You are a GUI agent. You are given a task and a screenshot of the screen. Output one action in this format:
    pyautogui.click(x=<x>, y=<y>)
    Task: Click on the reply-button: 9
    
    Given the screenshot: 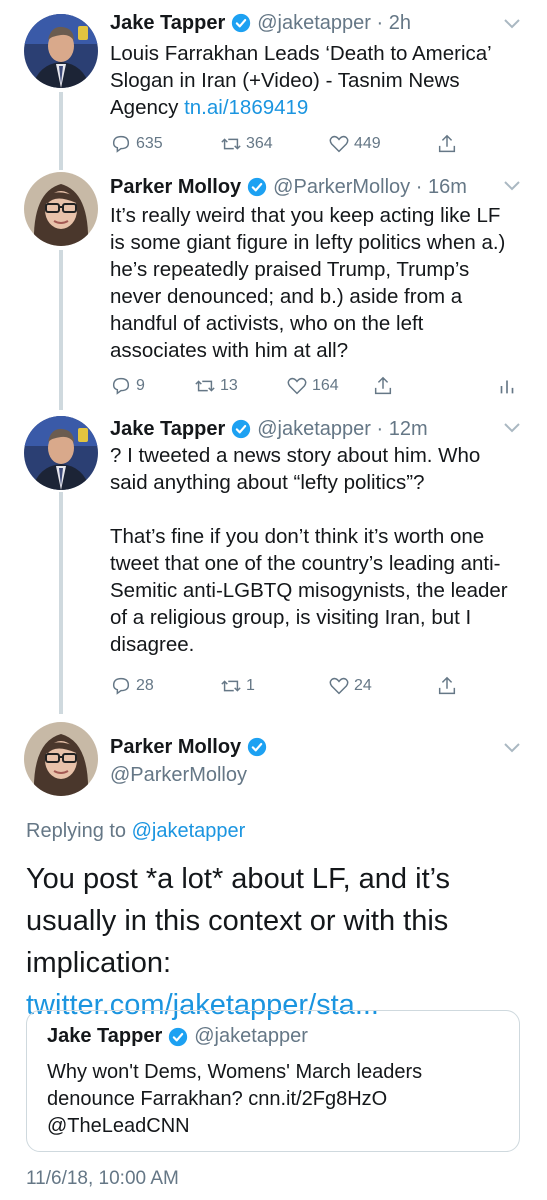 What is the action you would take?
    pyautogui.click(x=127, y=386)
    